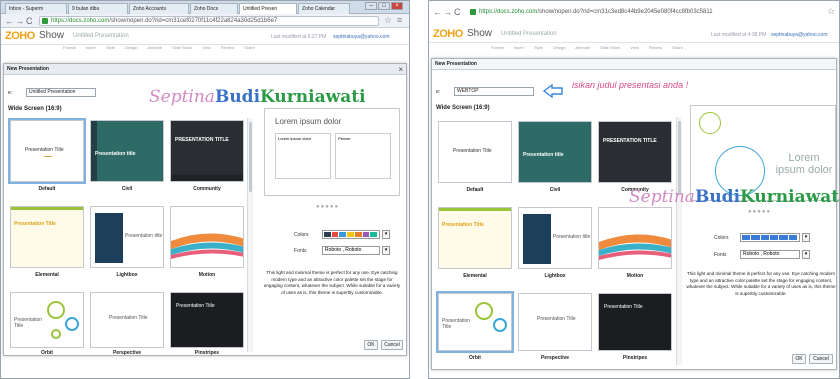 The height and width of the screenshot is (379, 840). I want to click on browser-tab: Zoho Docs, so click(214, 8).